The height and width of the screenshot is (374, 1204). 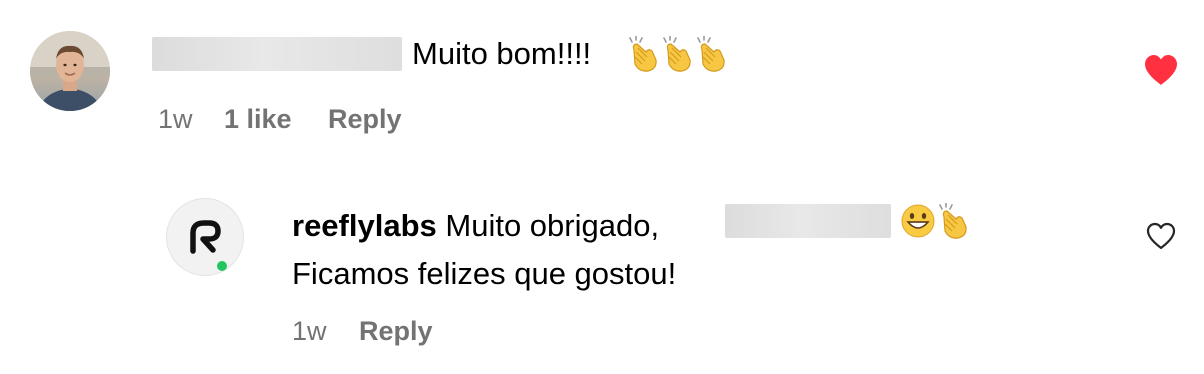 I want to click on reply-emoji-row, so click(x=935, y=221).